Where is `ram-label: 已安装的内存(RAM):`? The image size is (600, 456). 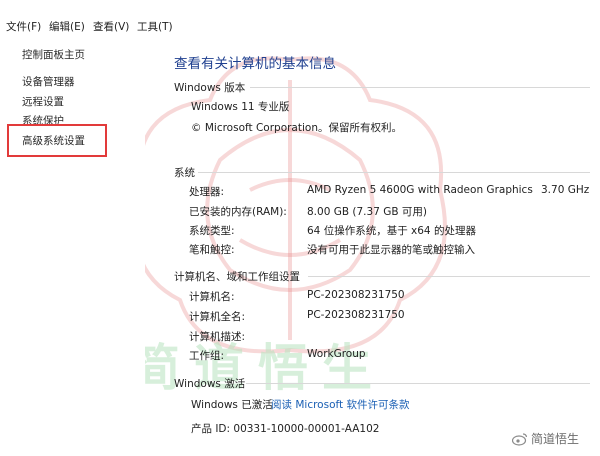
ram-label: 已安装的内存(RAM): is located at coordinates (238, 212).